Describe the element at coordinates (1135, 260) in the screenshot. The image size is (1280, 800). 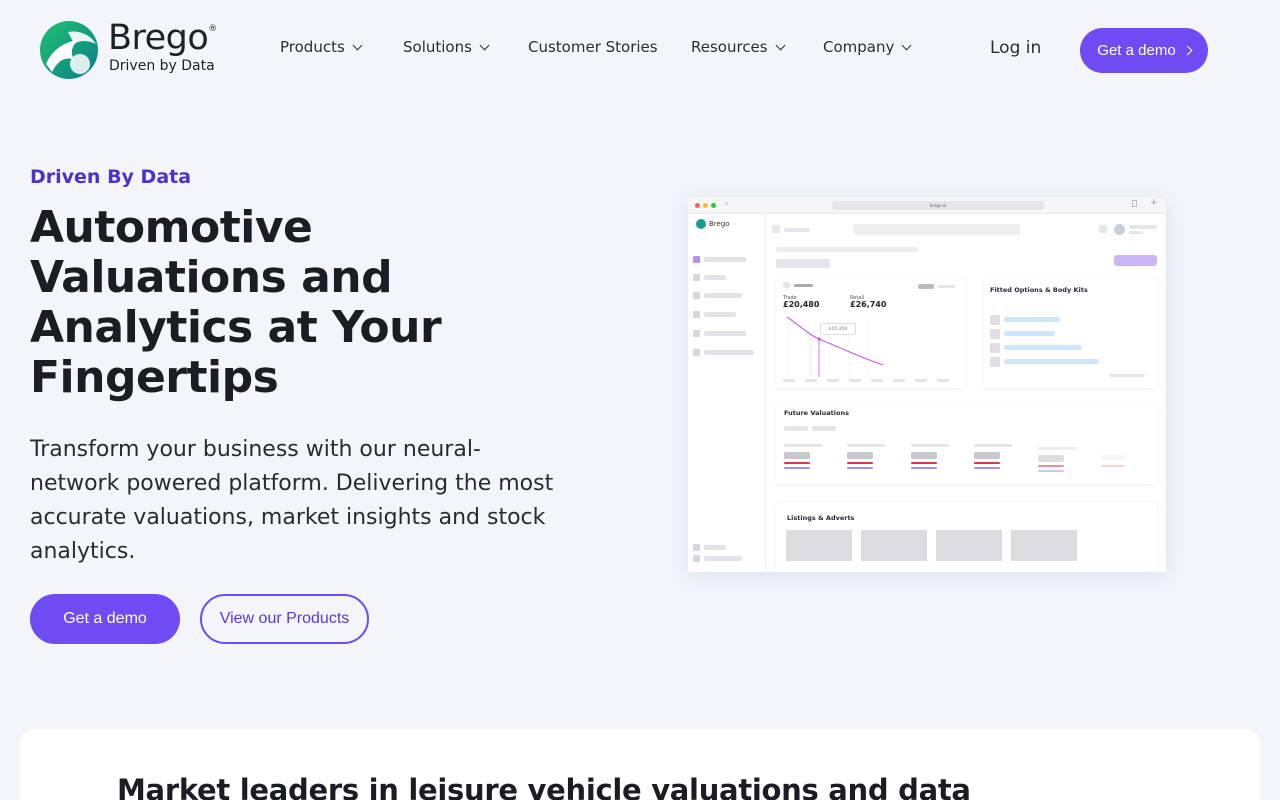
I see `action-button-placeholder` at that location.